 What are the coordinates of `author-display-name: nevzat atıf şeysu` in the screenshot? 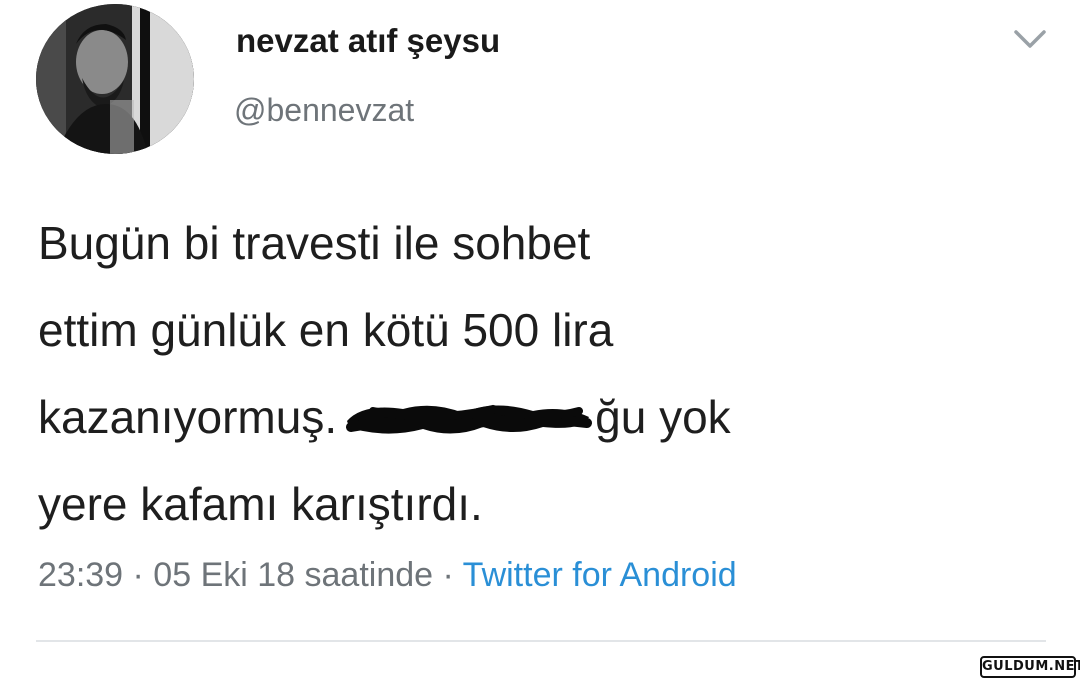 It's located at (368, 41).